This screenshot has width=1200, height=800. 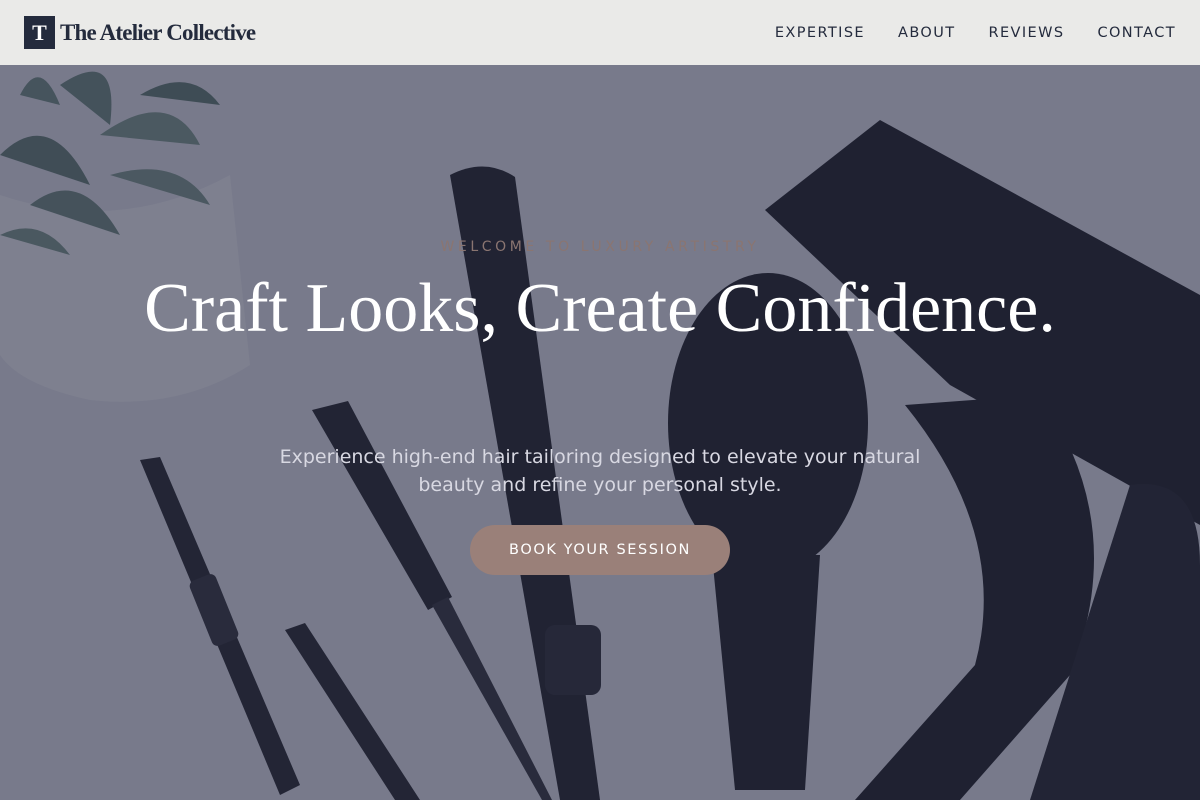 What do you see at coordinates (158, 32) in the screenshot?
I see `brand-name: The Atelier Collective` at bounding box center [158, 32].